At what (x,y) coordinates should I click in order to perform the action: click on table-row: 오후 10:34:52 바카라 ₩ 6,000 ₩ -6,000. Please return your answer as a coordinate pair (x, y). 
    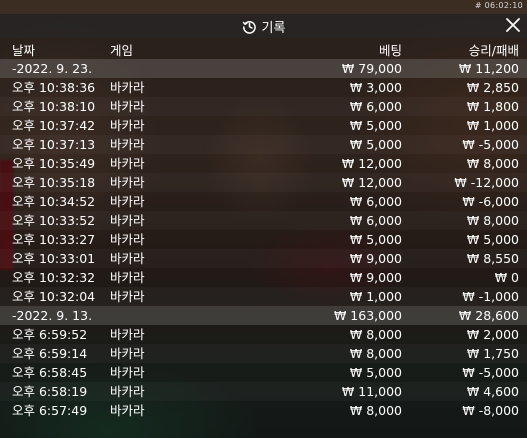
    Looking at the image, I should click on (263, 201).